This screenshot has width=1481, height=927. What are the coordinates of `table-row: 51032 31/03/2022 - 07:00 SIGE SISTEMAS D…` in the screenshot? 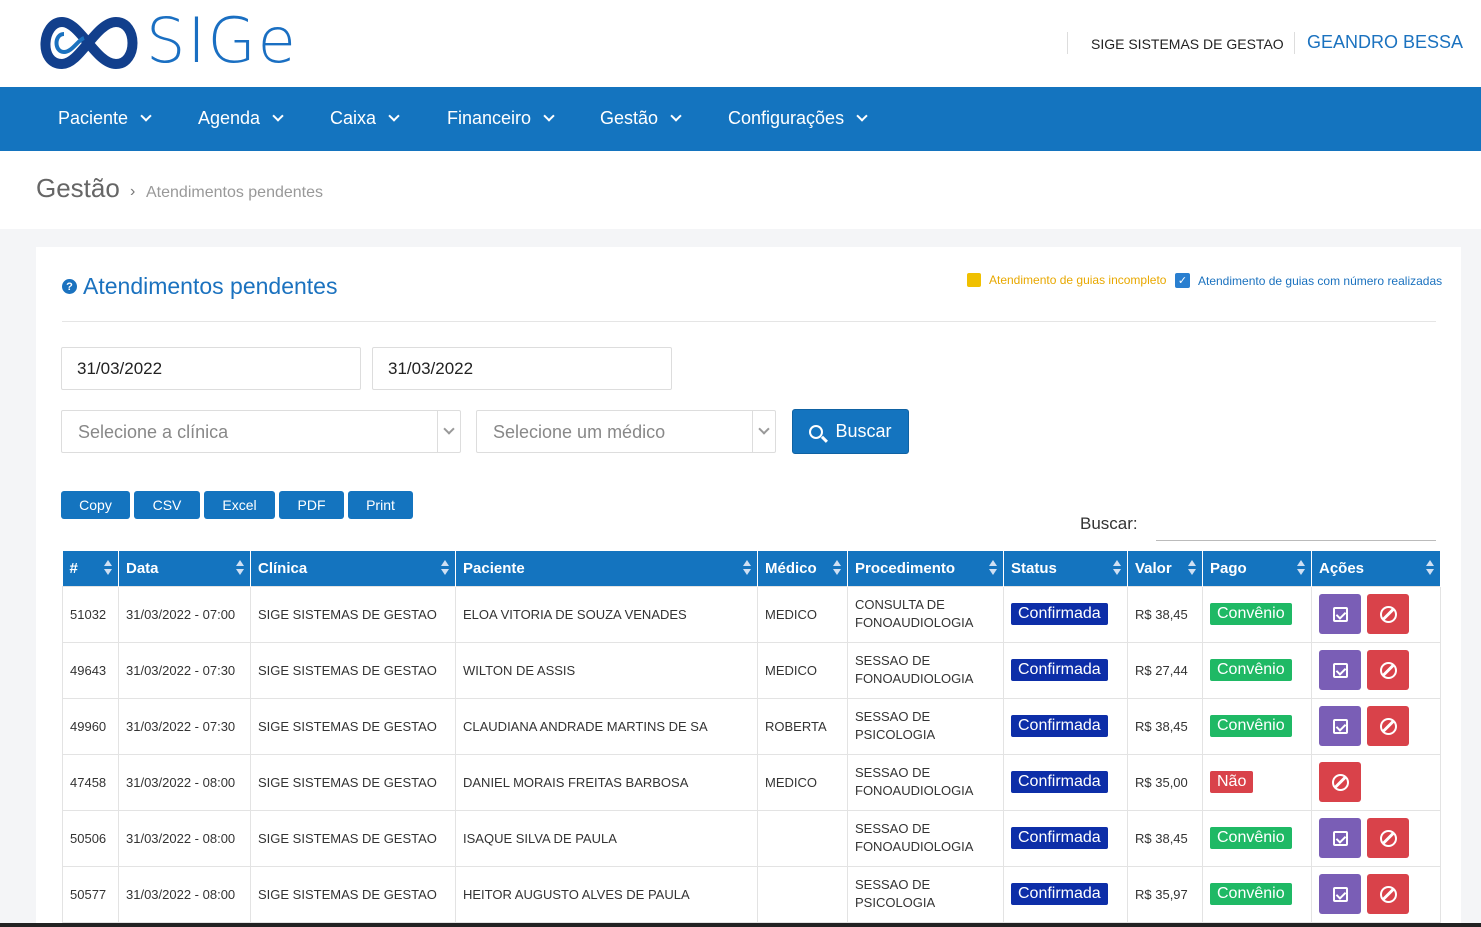 It's located at (751, 614).